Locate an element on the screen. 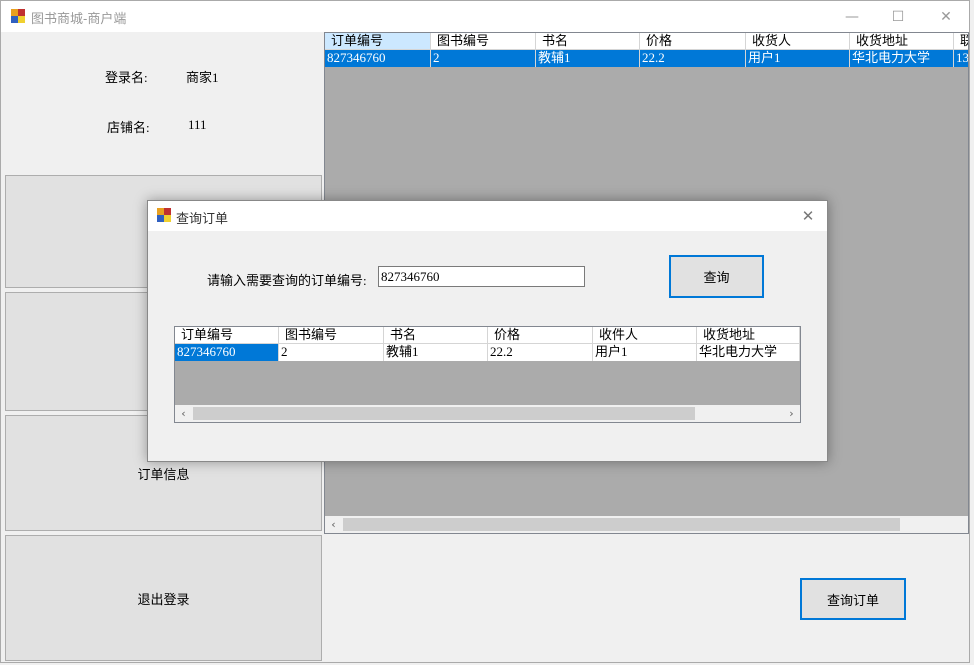 This screenshot has height=665, width=974. logout-button: 退出登录 is located at coordinates (163, 598).